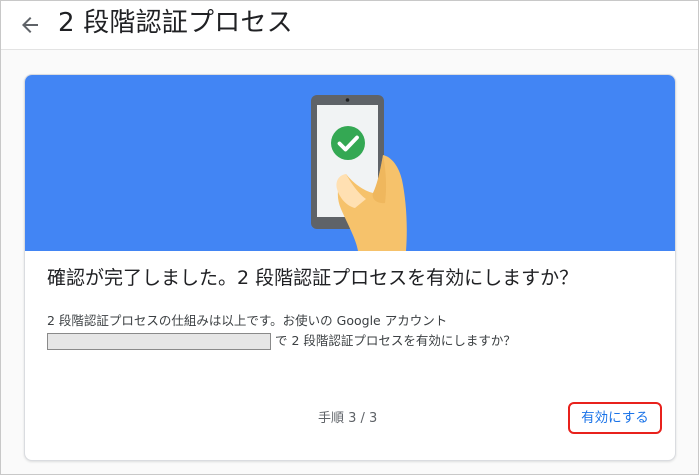 The image size is (699, 475). Describe the element at coordinates (359, 173) in the screenshot. I see `phone-illustration` at that location.